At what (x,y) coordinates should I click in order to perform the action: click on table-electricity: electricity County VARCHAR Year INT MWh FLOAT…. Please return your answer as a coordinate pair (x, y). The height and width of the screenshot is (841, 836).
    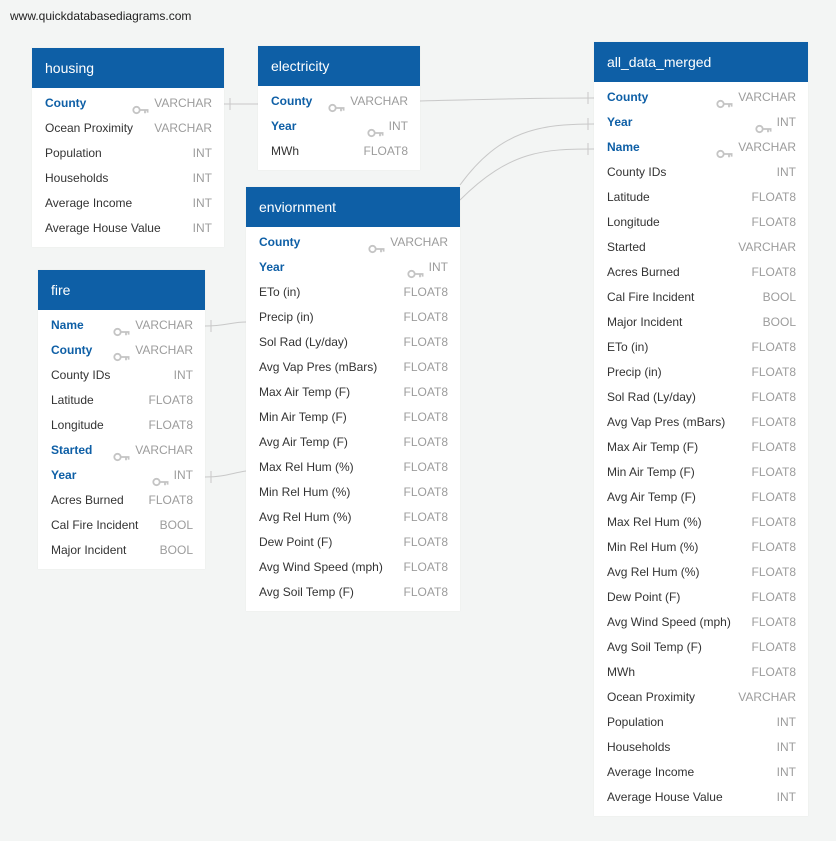
    Looking at the image, I should click on (339, 108).